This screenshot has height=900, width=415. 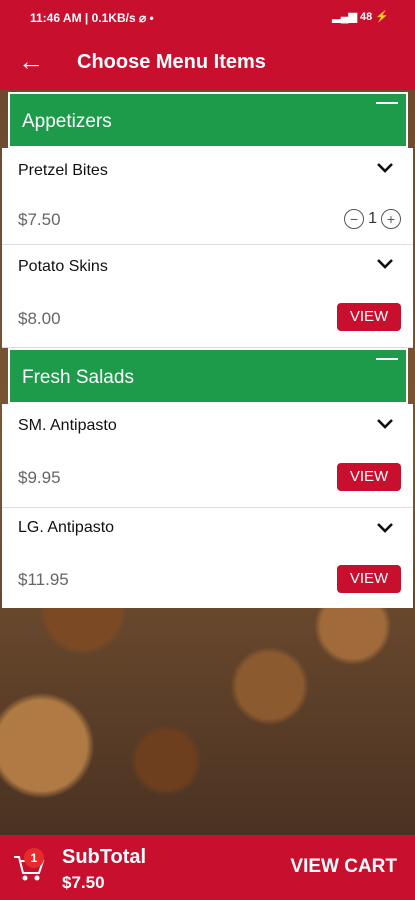 I want to click on minus-icon: −, so click(x=354, y=219).